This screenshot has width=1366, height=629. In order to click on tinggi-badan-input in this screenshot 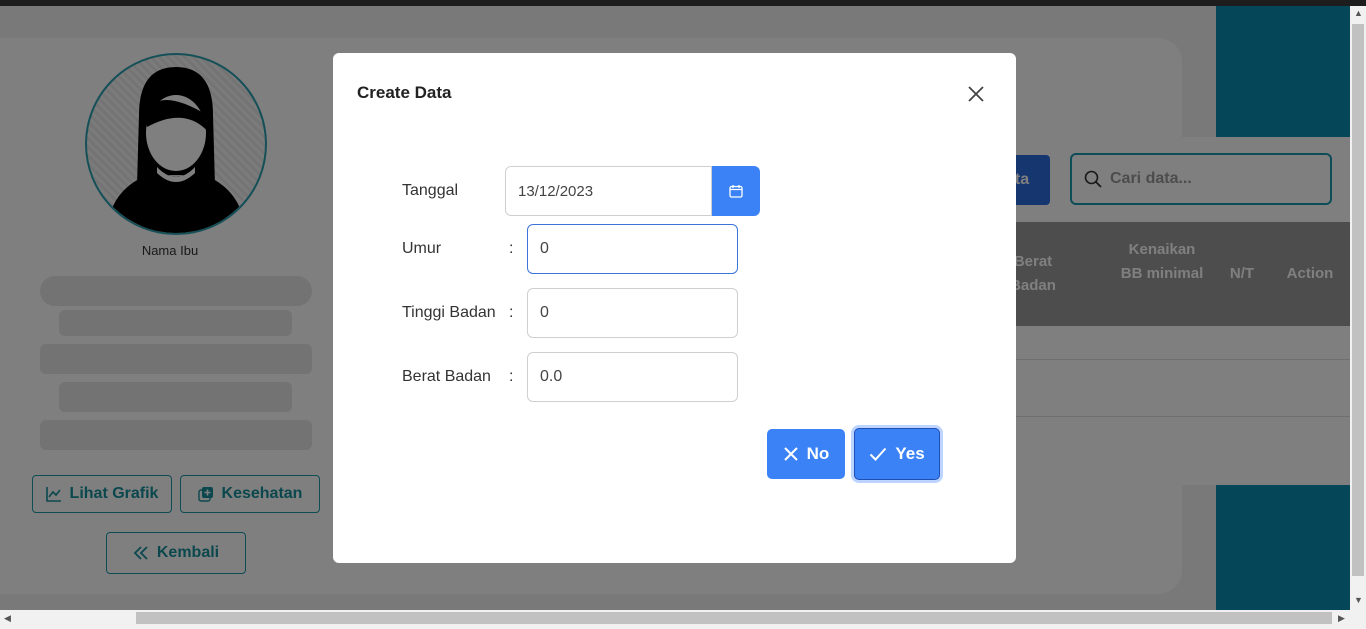, I will do `click(632, 313)`.